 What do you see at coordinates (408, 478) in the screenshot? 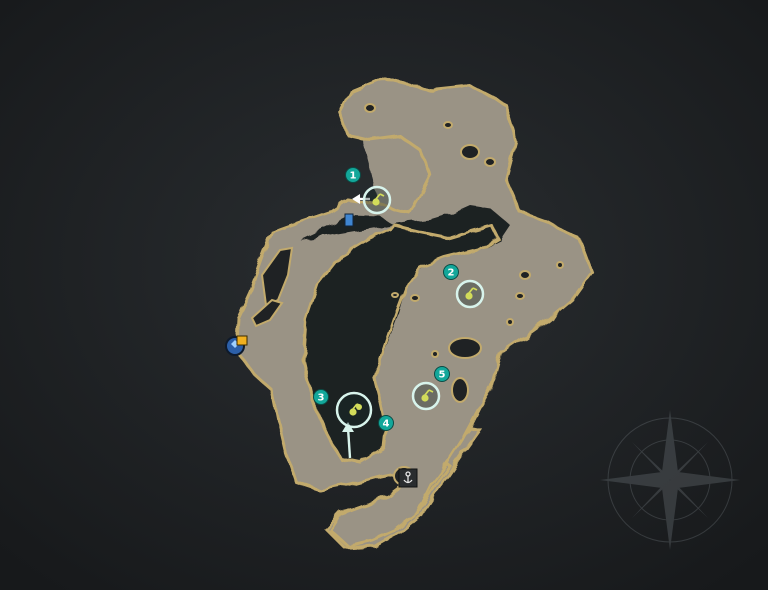
I see `dock-anchor-icon` at bounding box center [408, 478].